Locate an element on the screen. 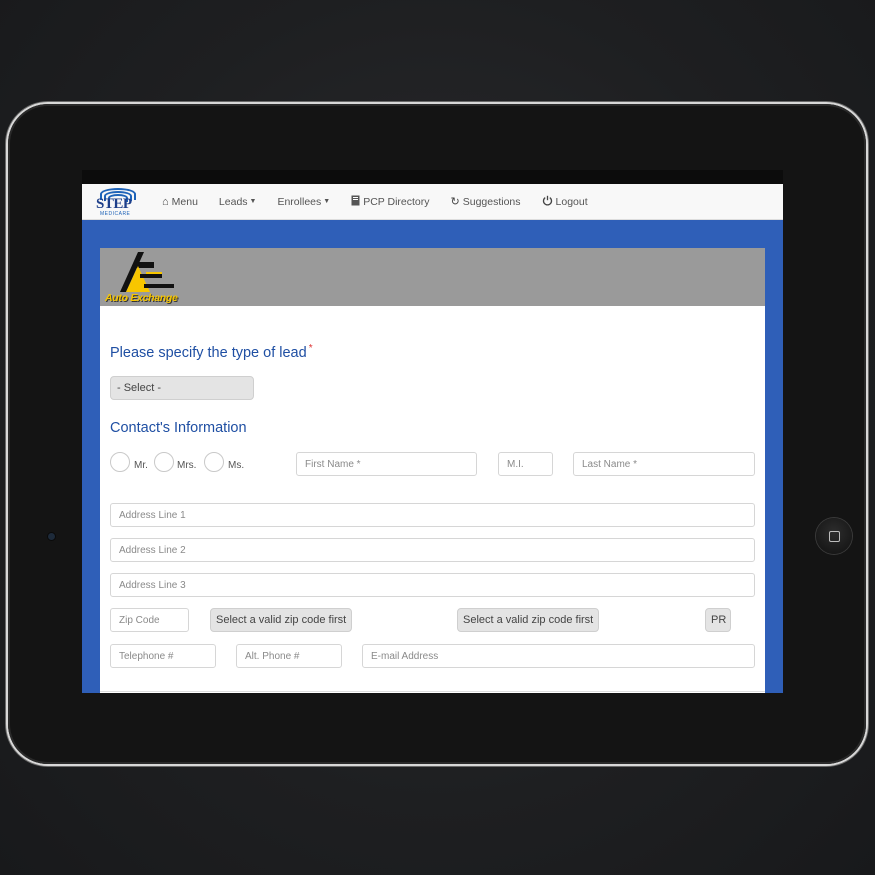 The width and height of the screenshot is (875, 875). nav-pcp-directory: PCP Directory is located at coordinates (390, 202).